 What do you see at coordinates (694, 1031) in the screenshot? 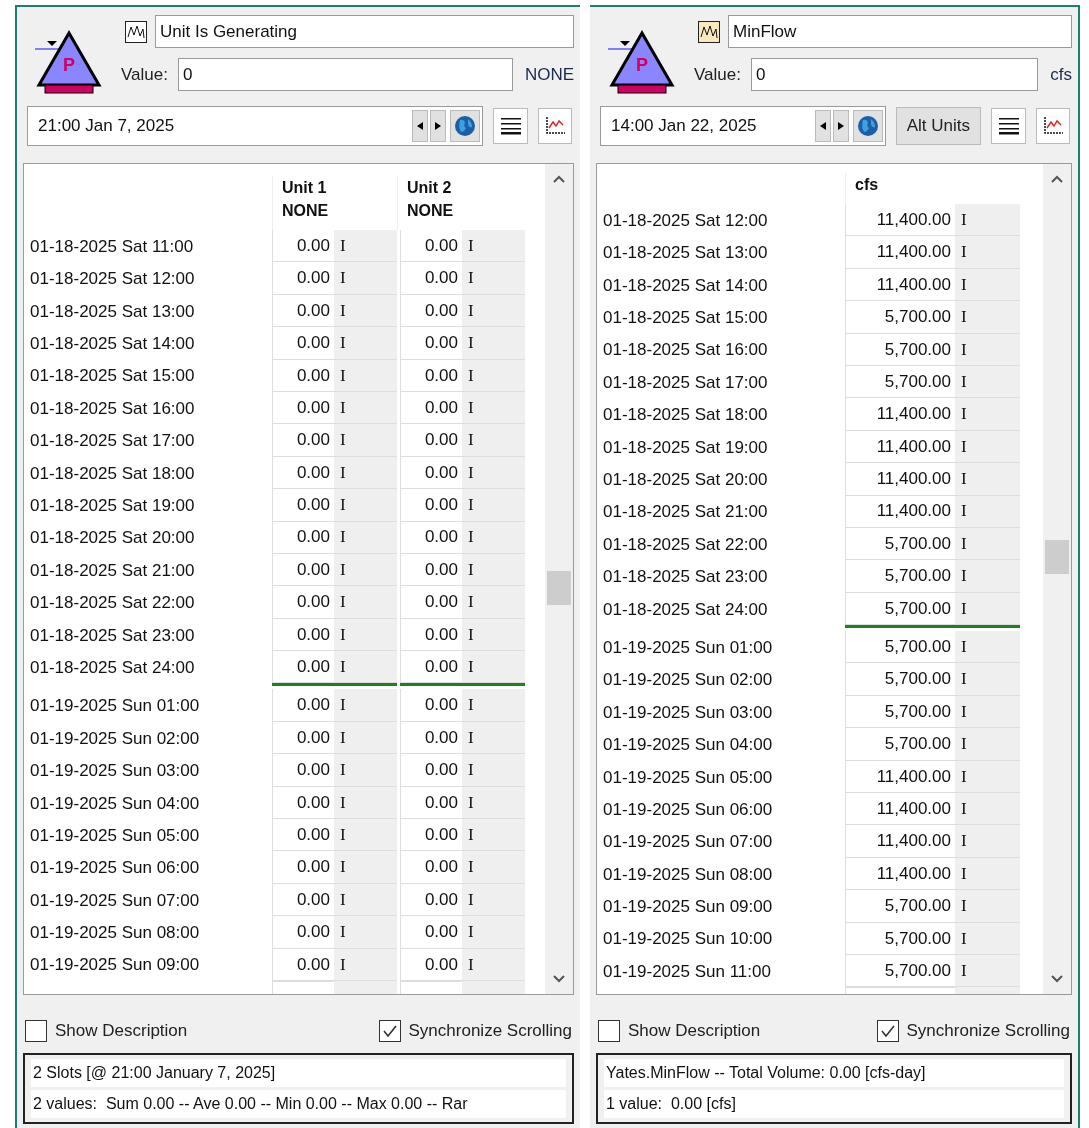
I see `show-description-label: Show Description` at bounding box center [694, 1031].